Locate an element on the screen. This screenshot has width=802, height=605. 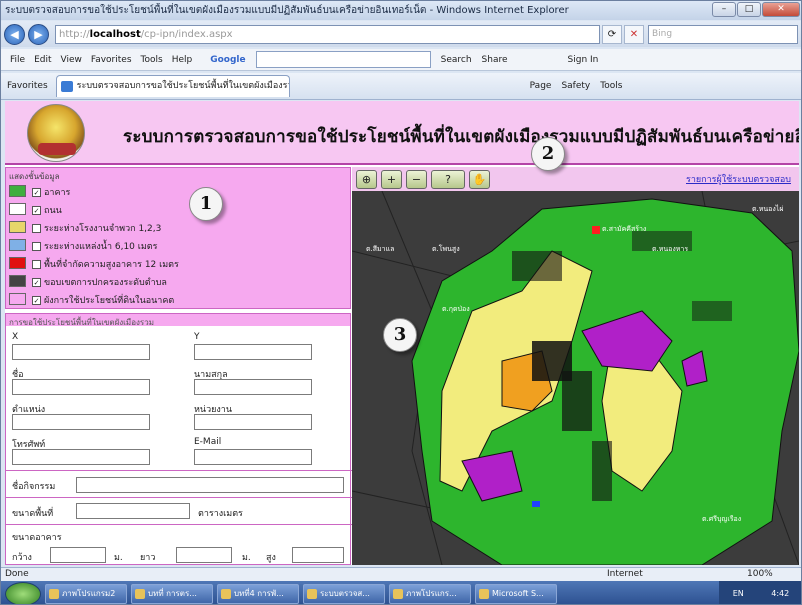
x-label: X is located at coordinates (15, 337).